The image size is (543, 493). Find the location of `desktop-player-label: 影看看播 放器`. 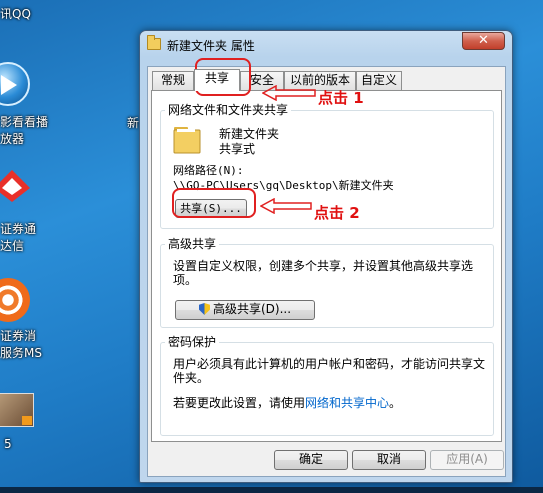

desktop-player-label: 影看看播 放器 is located at coordinates (24, 131).